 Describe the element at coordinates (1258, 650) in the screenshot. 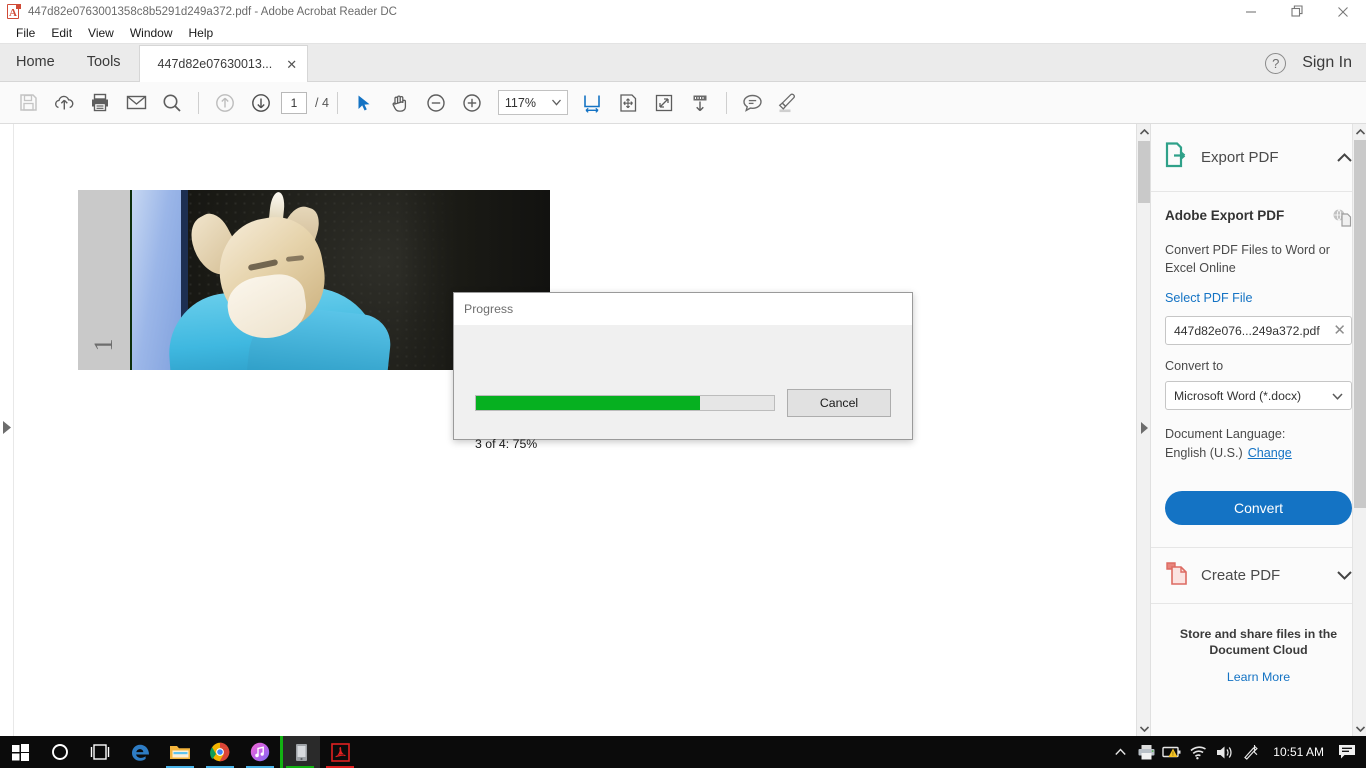

I see `document-cloud-line2: Document Cloud` at that location.